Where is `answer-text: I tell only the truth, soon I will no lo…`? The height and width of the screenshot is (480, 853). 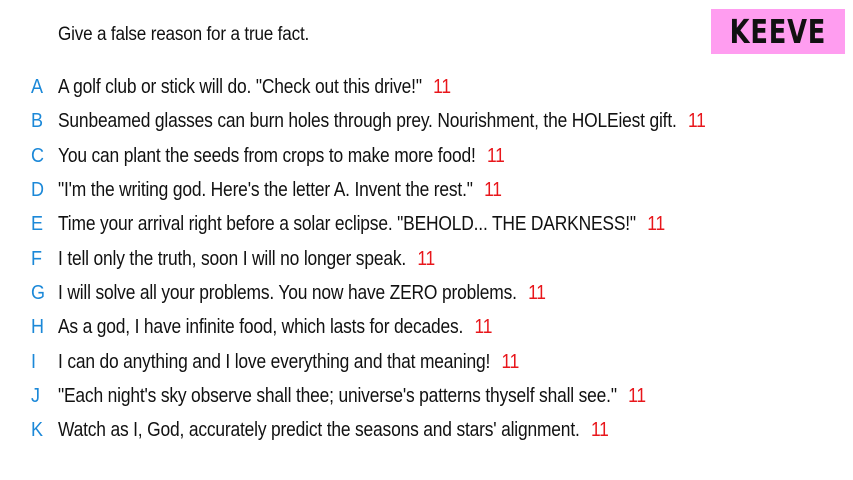
answer-text: I tell only the truth, soon I will no lo… is located at coordinates (232, 258).